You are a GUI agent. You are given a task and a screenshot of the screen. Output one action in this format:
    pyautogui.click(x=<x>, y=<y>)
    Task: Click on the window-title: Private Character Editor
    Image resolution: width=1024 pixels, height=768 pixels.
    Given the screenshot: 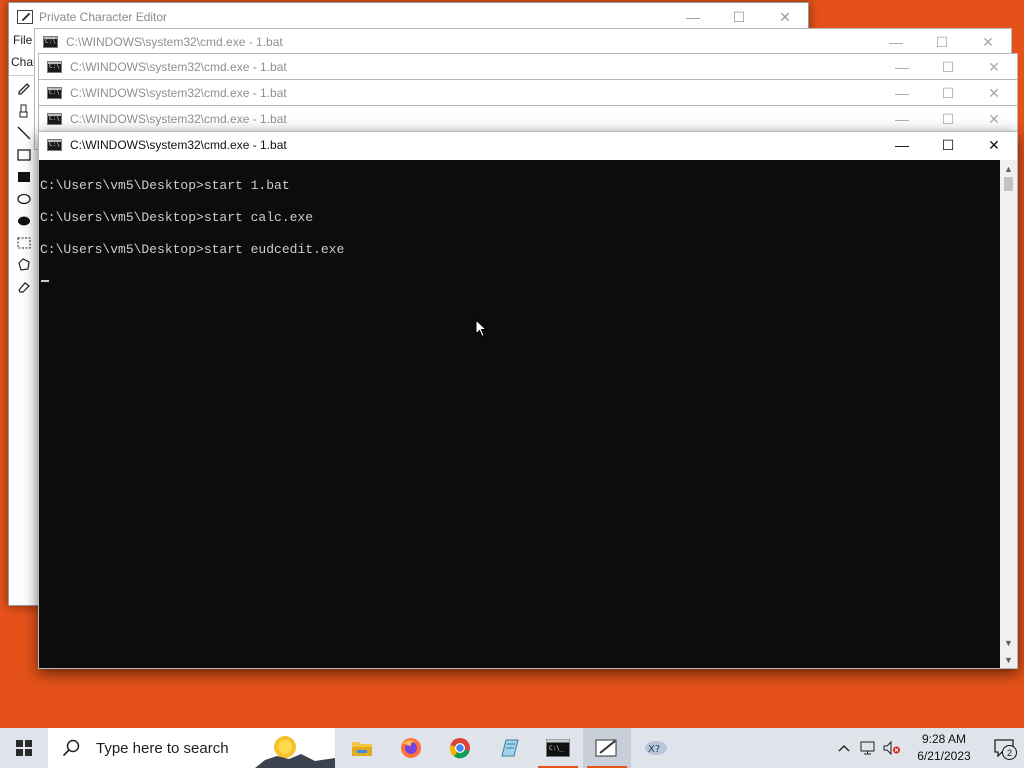 What is the action you would take?
    pyautogui.click(x=103, y=17)
    